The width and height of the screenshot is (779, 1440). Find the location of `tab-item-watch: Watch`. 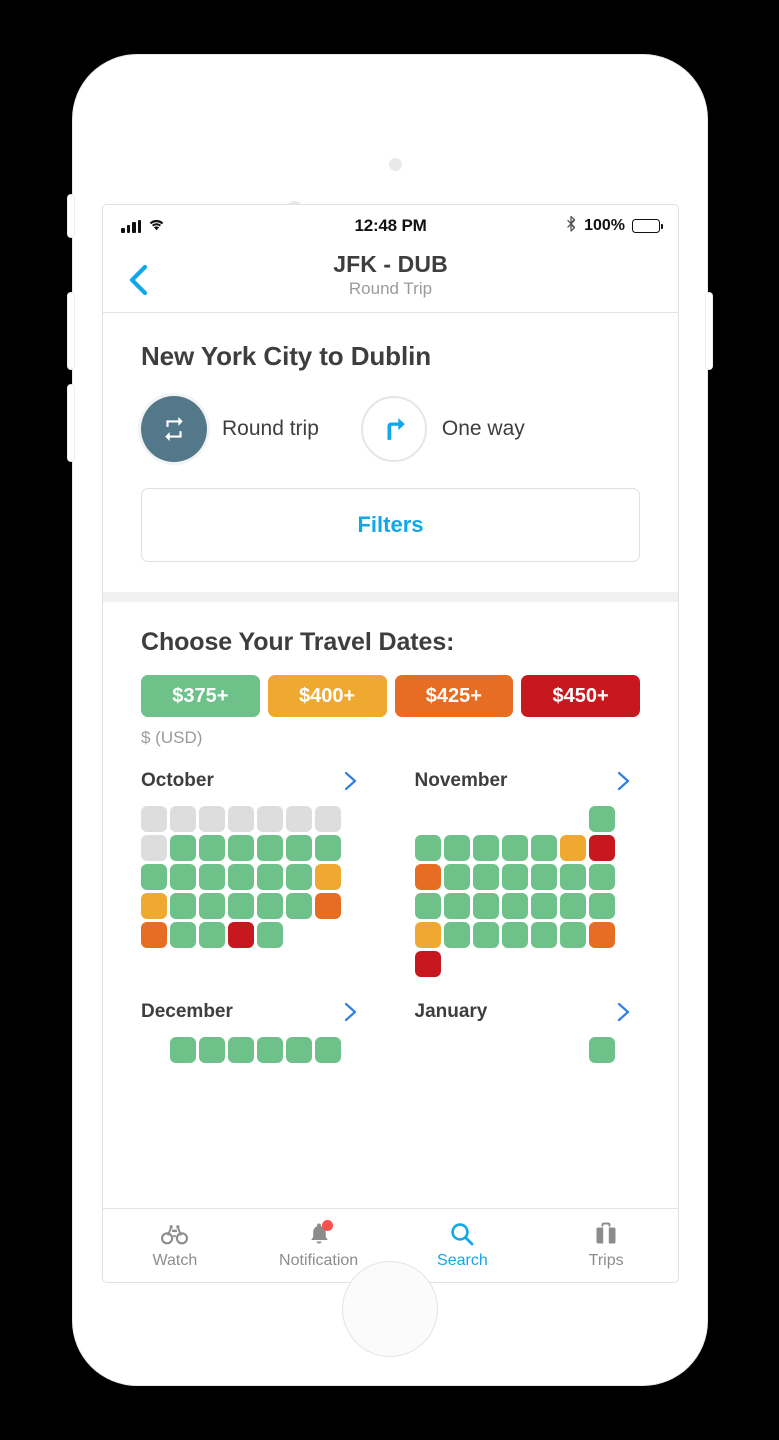

tab-item-watch: Watch is located at coordinates (175, 1245).